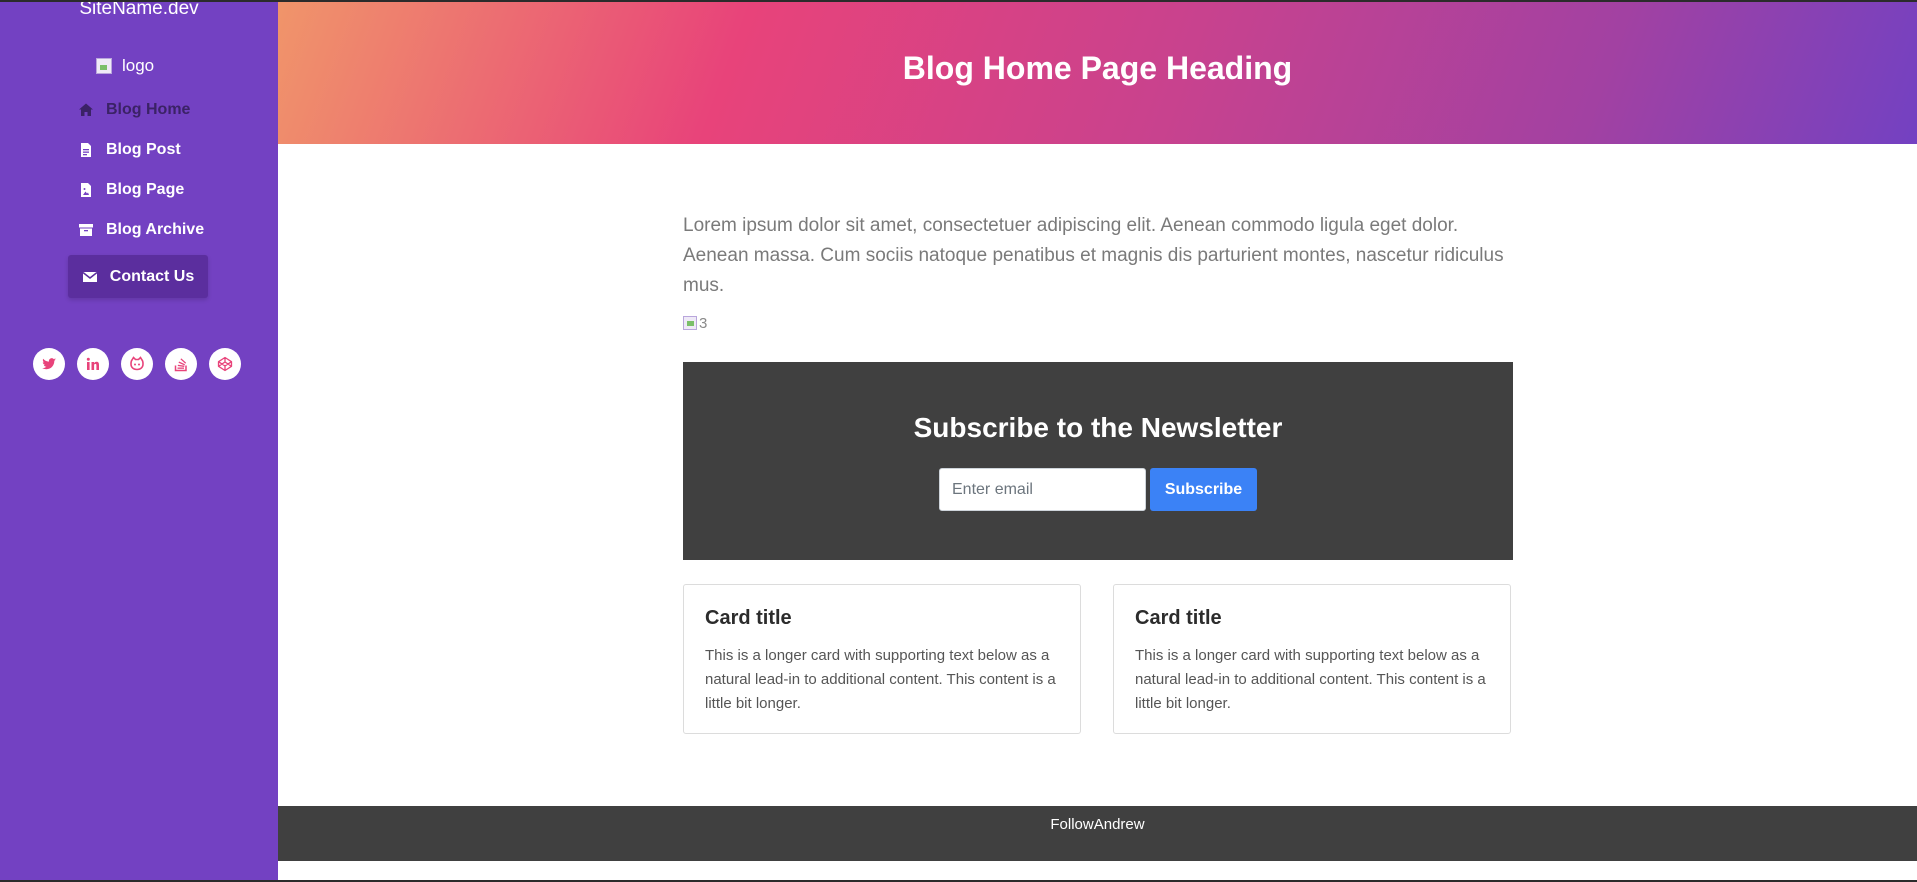 The width and height of the screenshot is (1917, 882). I want to click on nav-item-blog-post: Blog Post, so click(129, 150).